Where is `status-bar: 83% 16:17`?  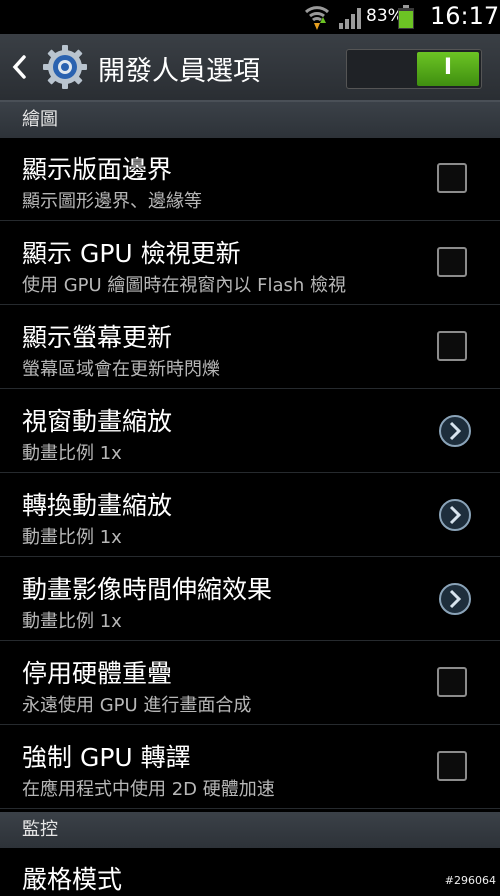 status-bar: 83% 16:17 is located at coordinates (250, 17).